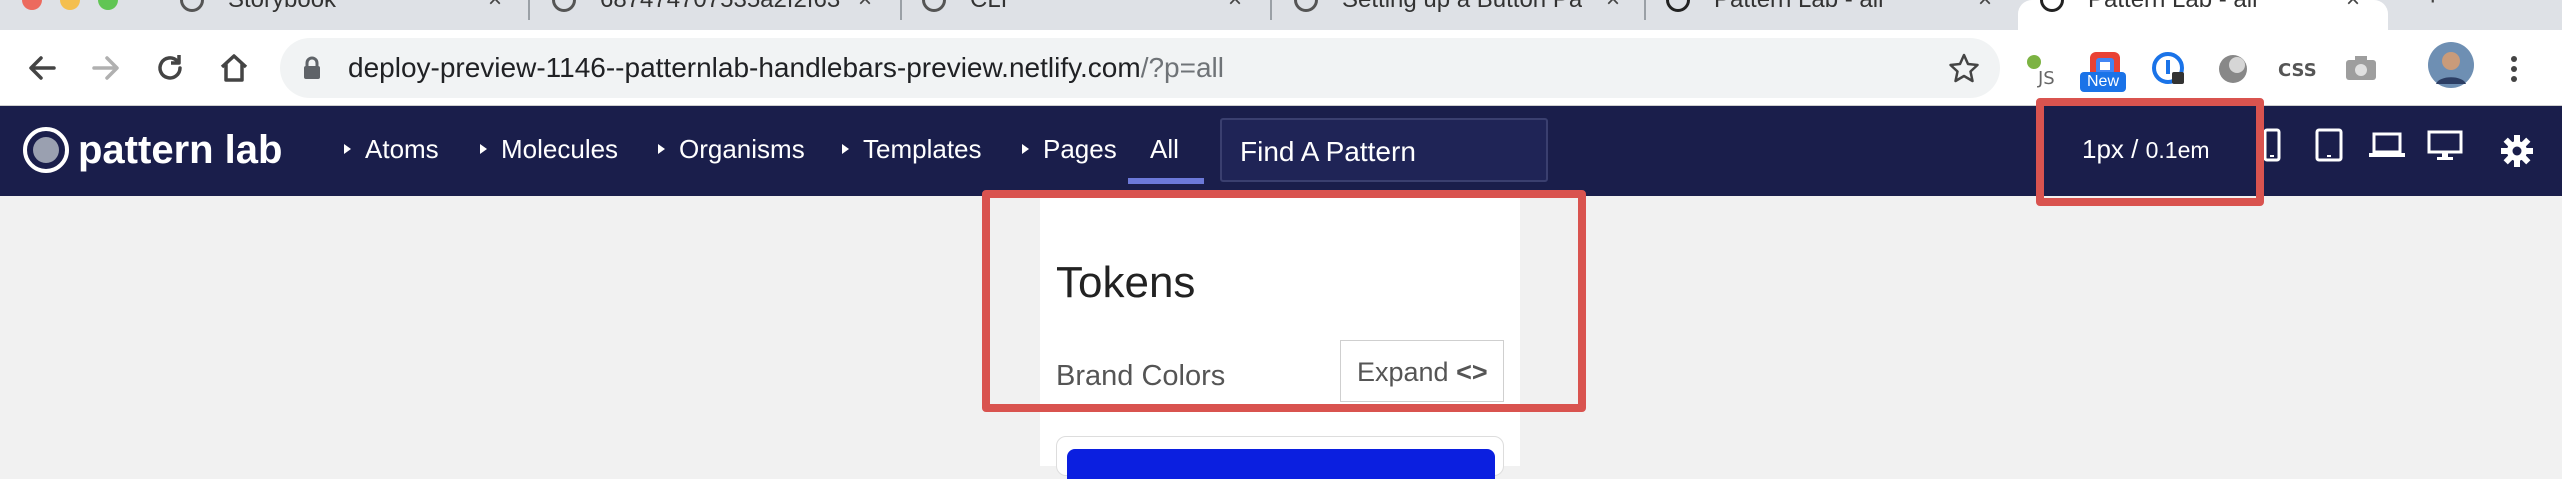 The image size is (2562, 479). I want to click on brand-color-swatch, so click(1281, 464).